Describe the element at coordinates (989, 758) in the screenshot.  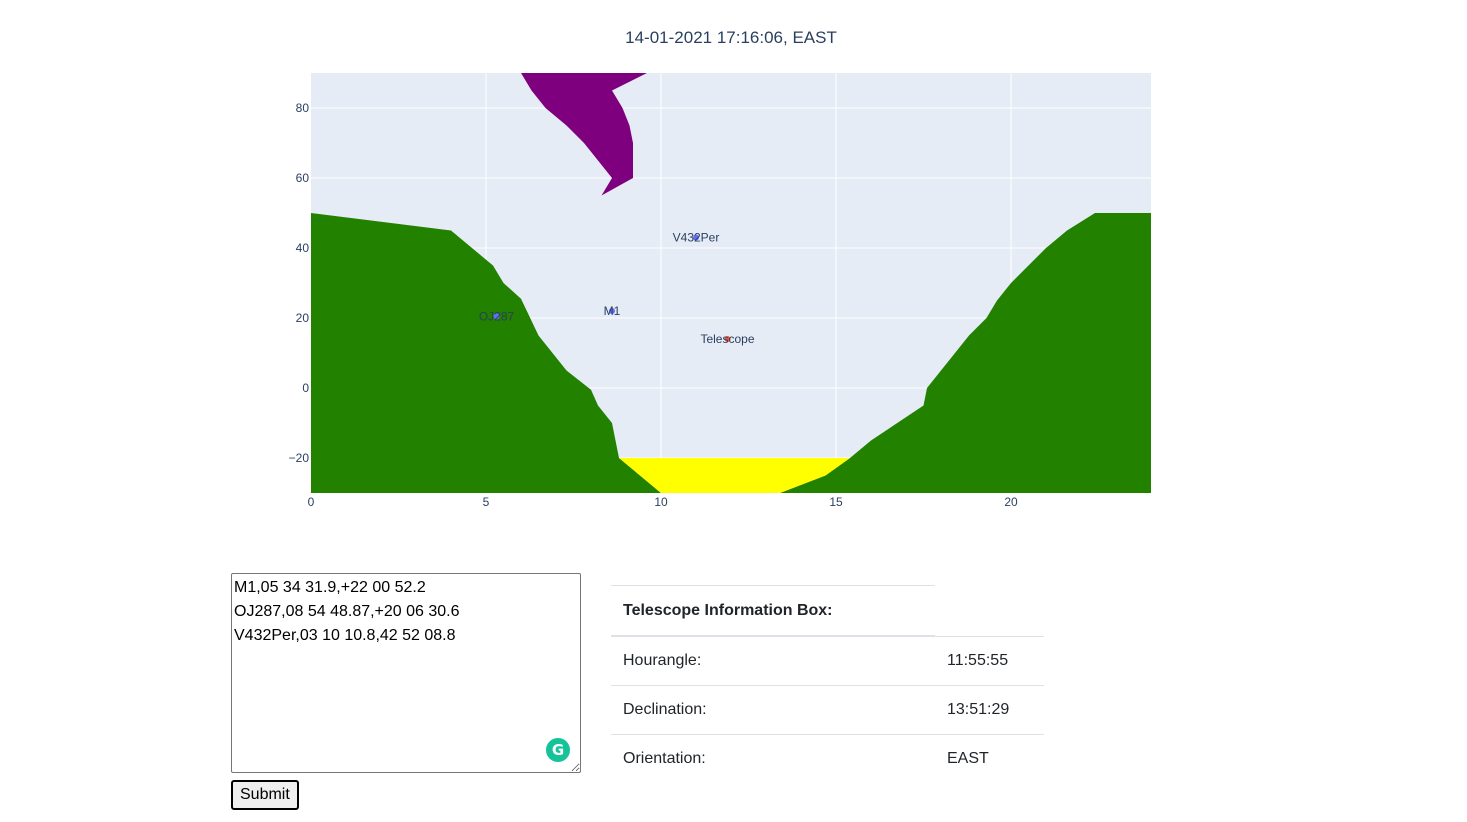
I see `orientation-value: EAST` at that location.